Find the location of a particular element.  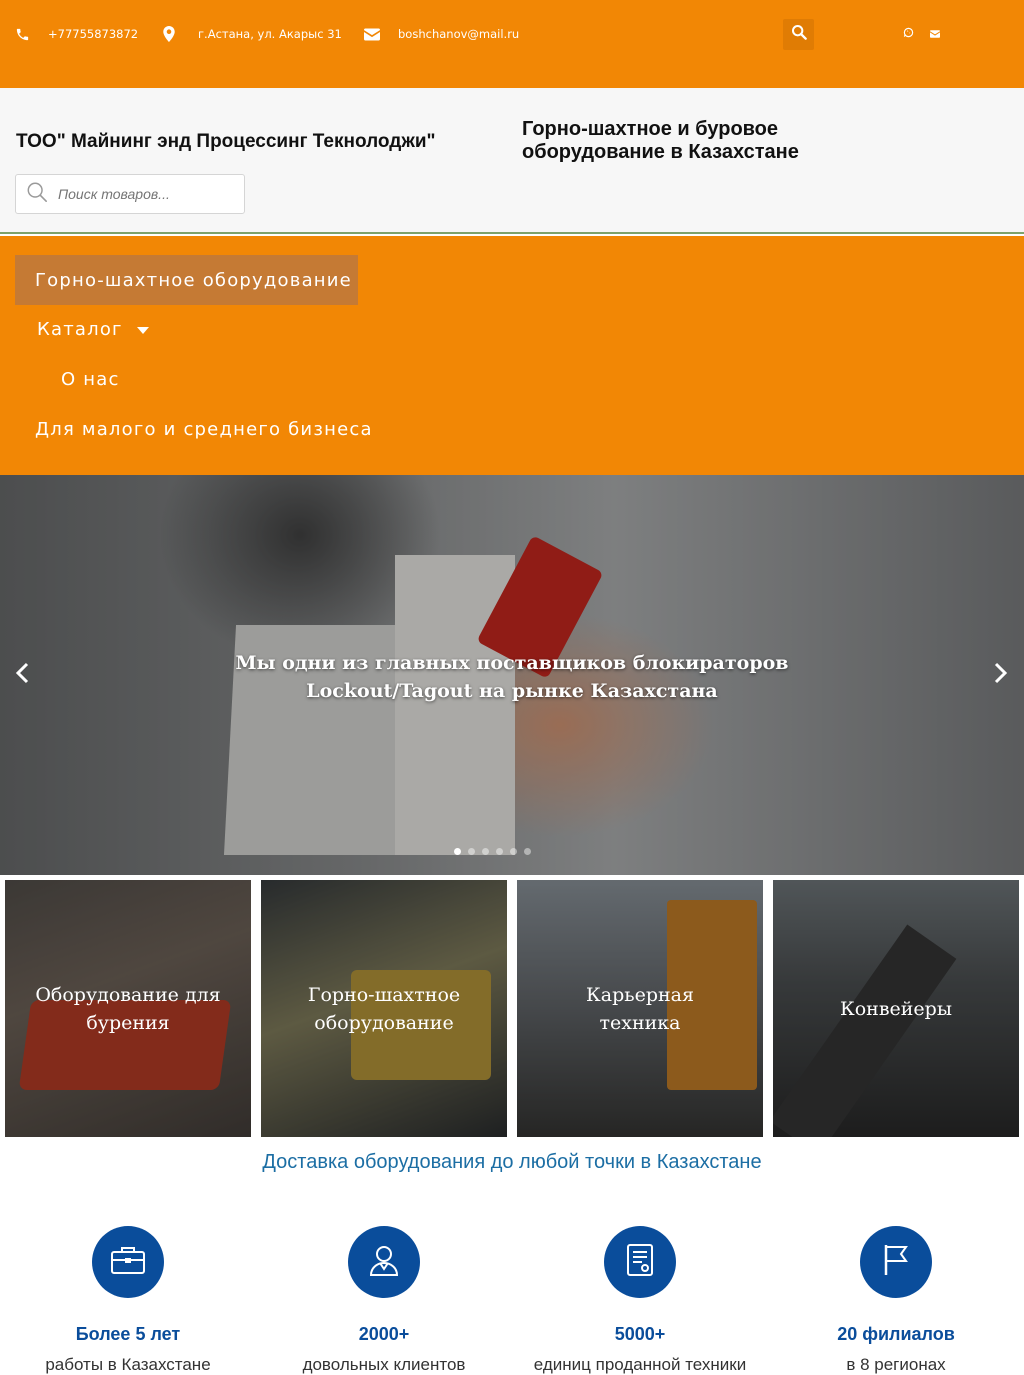

feature-desc: в 8 регионах is located at coordinates (896, 1364).